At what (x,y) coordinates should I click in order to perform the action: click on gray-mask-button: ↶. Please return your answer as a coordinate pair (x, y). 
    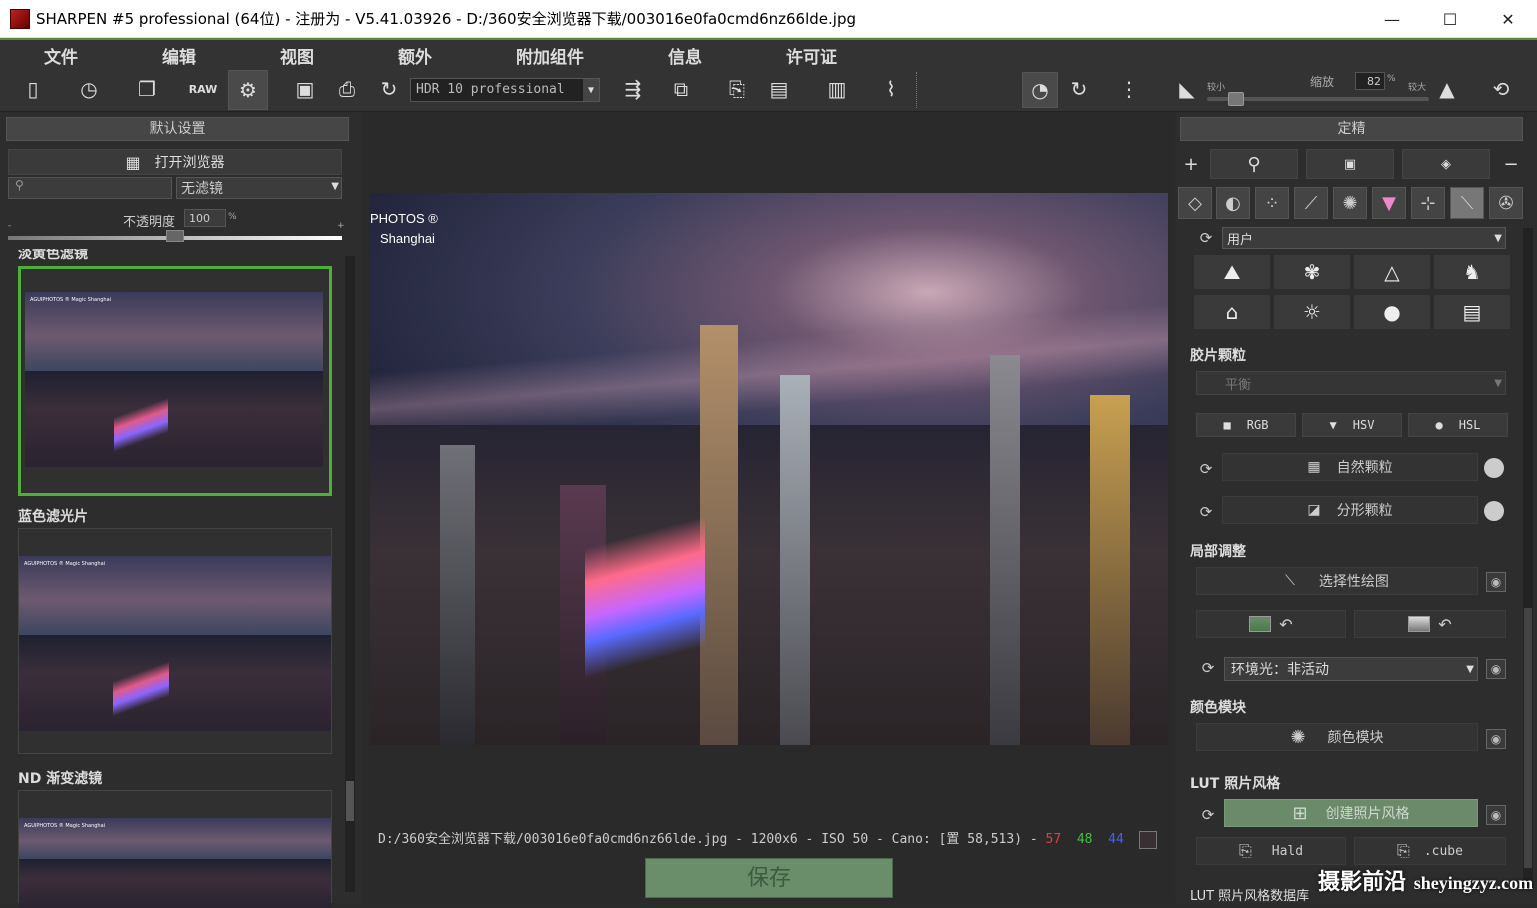
    Looking at the image, I should click on (1430, 624).